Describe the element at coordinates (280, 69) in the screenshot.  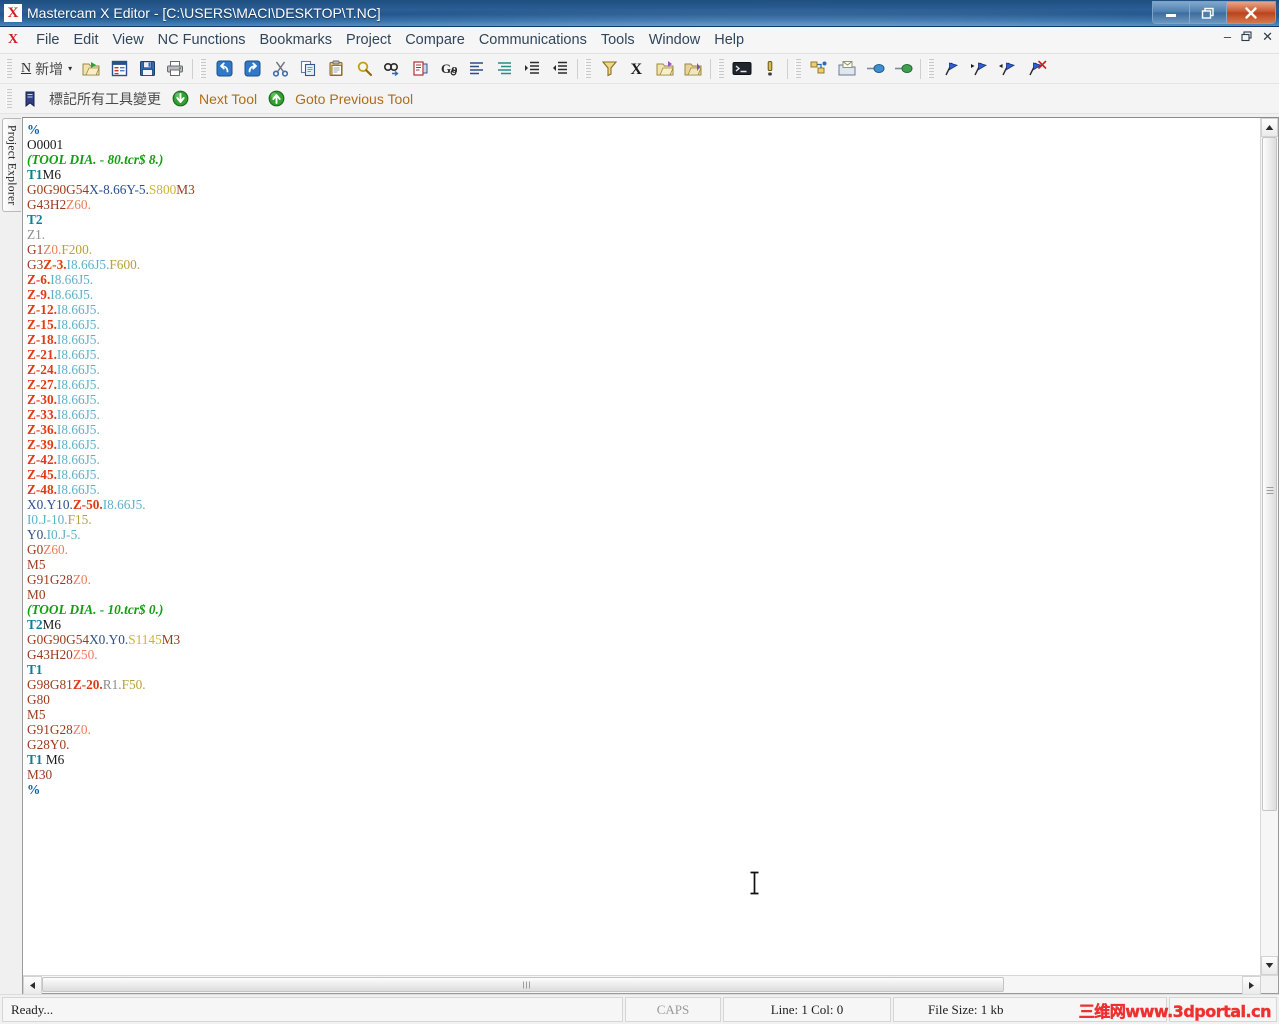
I see `cut-icon` at that location.